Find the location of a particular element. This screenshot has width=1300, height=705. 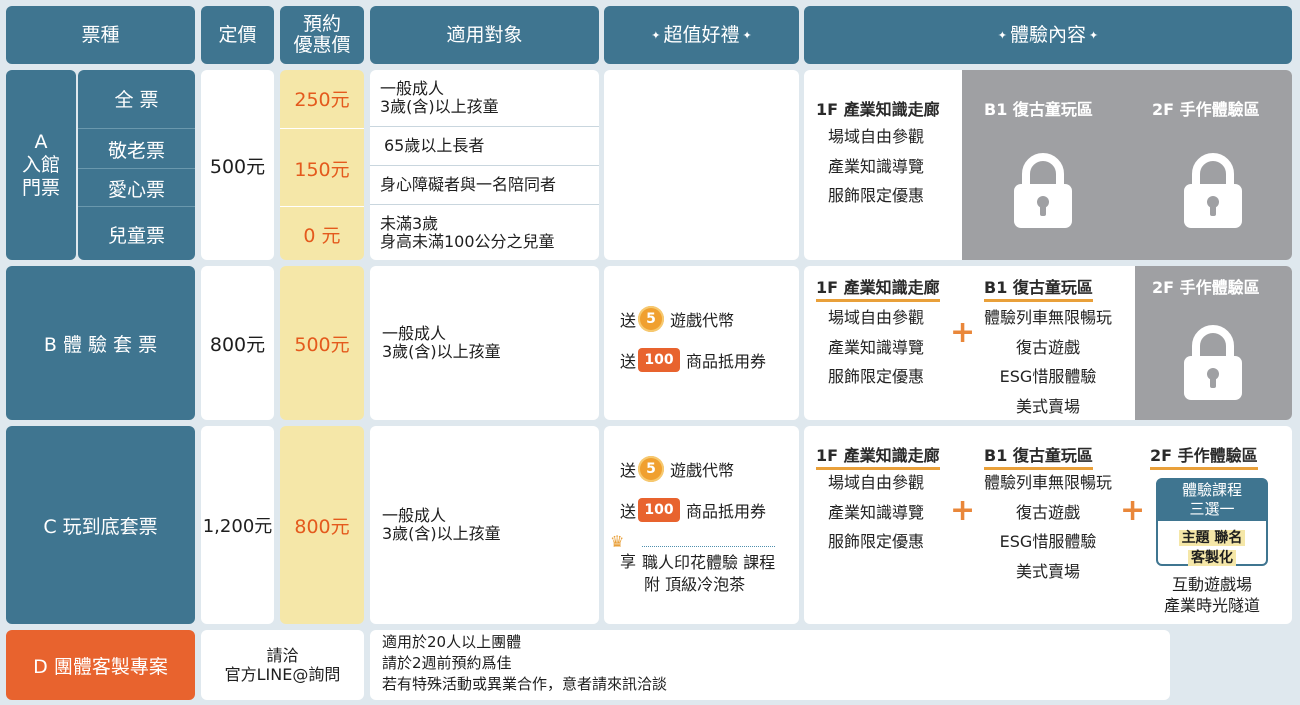

row-c-gift: 送 5 遊戲代幣 送 100 商品抵用券 ♛ 享職人印花體驗 課程 附 頂級冷泡茶 is located at coordinates (701, 525).